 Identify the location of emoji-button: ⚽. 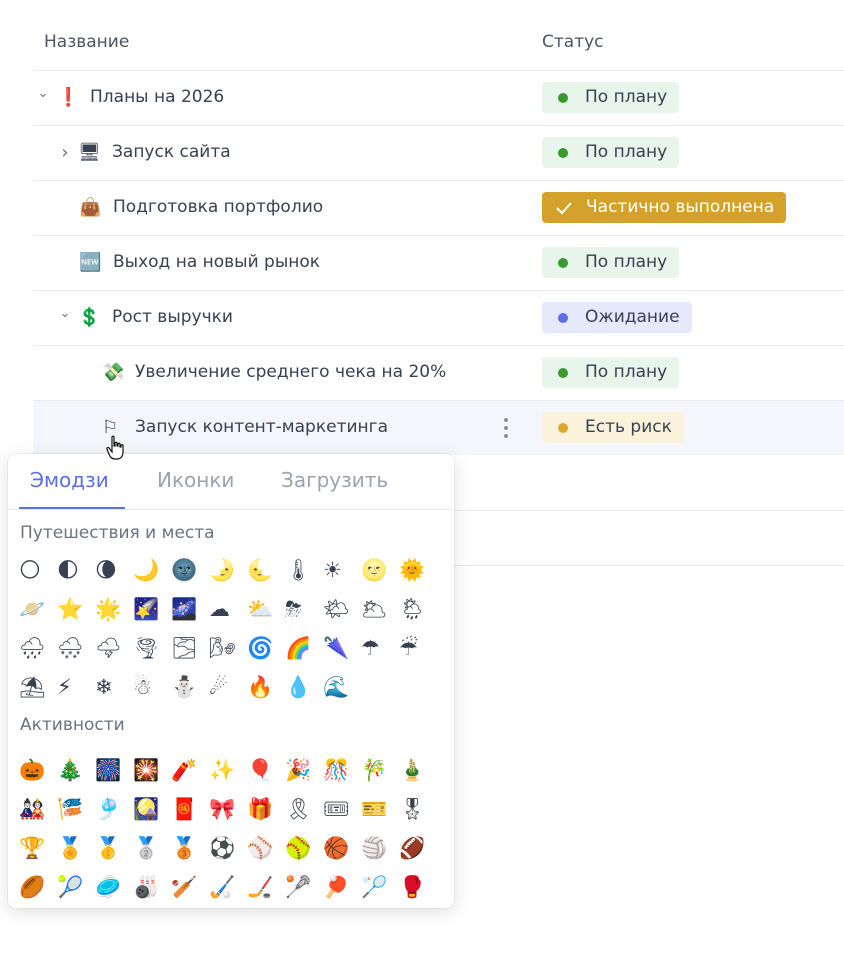
(228, 848).